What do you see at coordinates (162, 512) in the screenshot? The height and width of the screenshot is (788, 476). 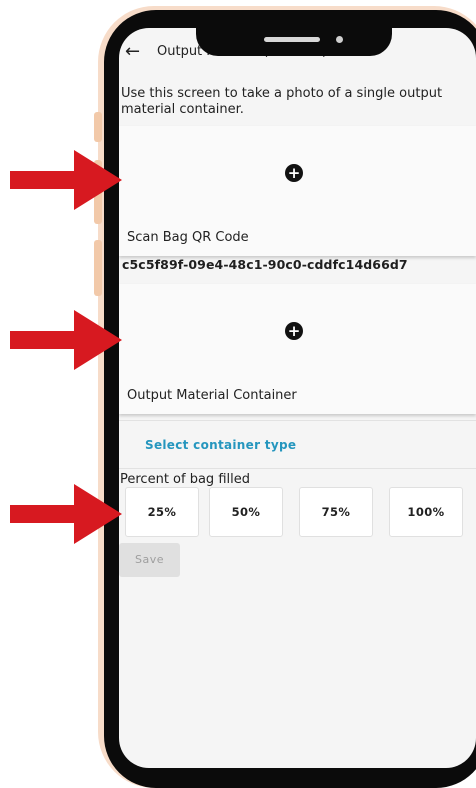 I see `percent-option-25: 25%` at bounding box center [162, 512].